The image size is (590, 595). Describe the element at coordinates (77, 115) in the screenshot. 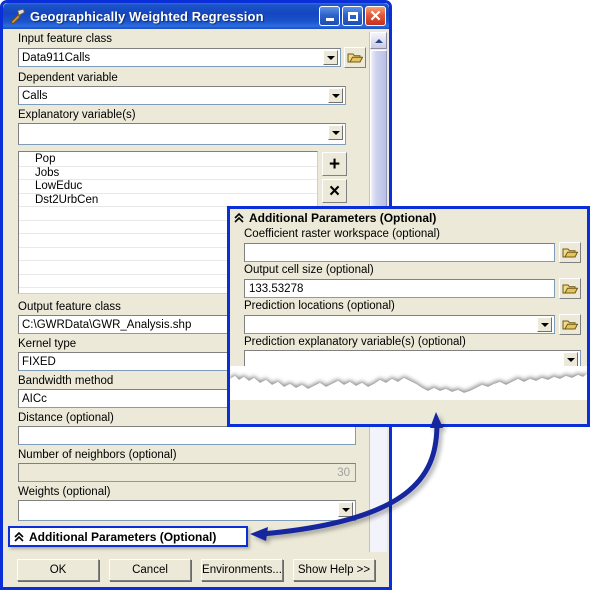

I see `label-explanatory-variables: Explanatory variable(s)` at that location.